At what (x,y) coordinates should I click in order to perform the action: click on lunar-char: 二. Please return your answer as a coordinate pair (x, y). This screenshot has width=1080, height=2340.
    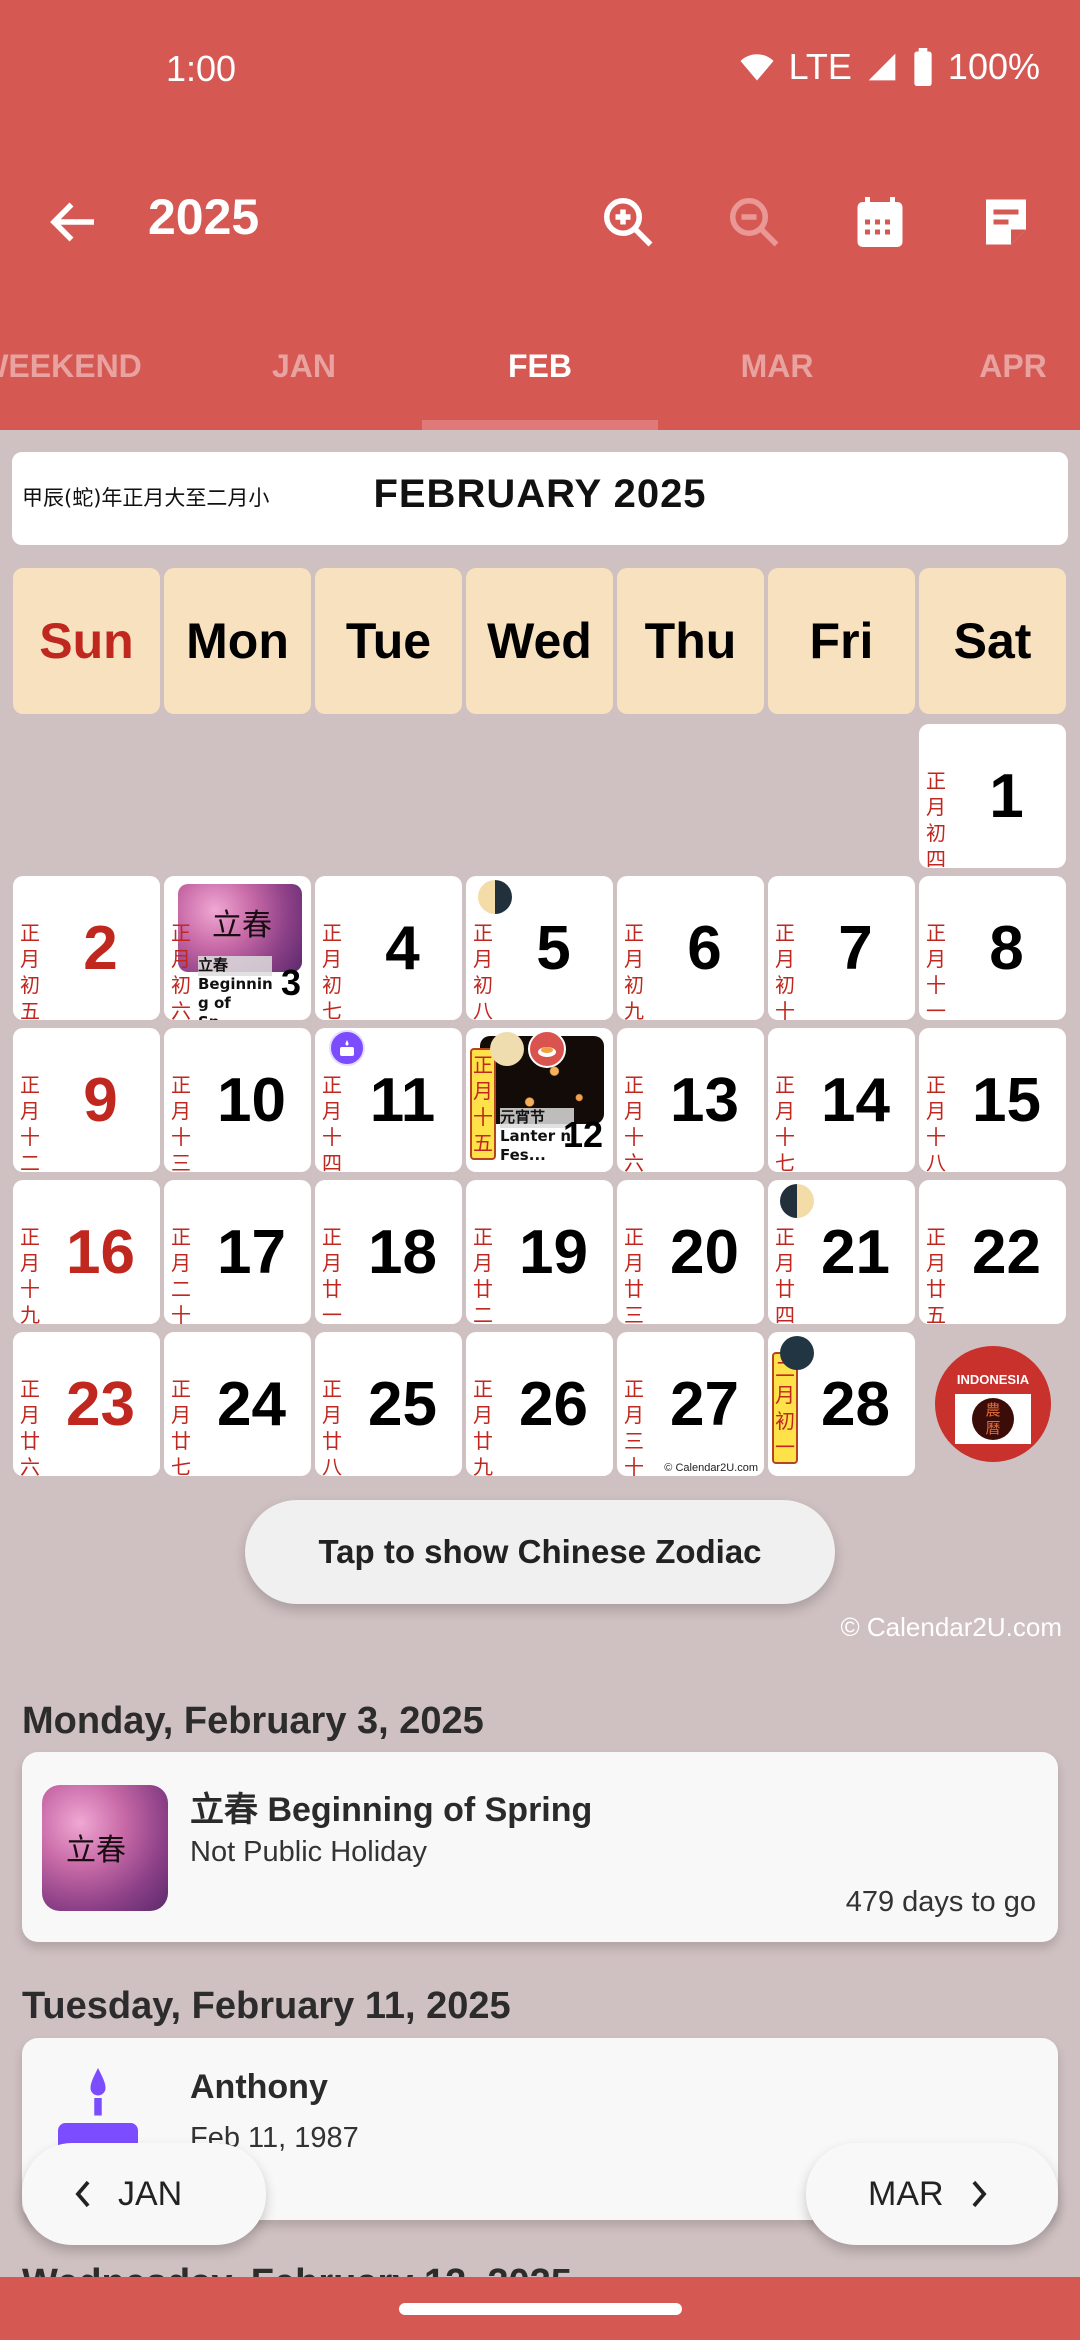
    Looking at the image, I should click on (30, 1161).